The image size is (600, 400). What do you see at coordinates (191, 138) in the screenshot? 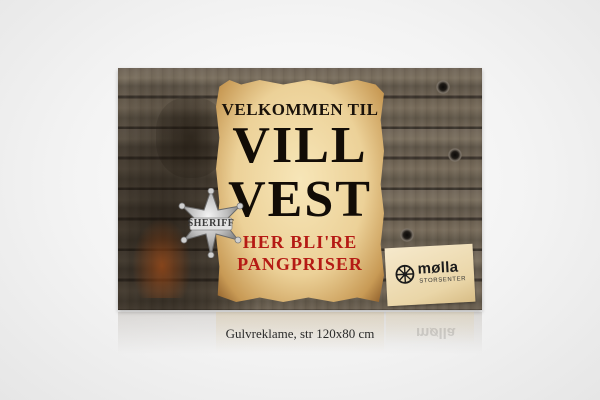
I see `cowboy-head` at bounding box center [191, 138].